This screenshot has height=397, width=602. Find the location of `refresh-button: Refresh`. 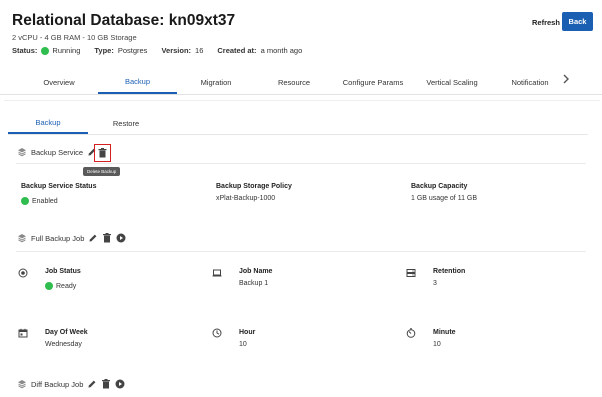

refresh-button: Refresh is located at coordinates (546, 22).